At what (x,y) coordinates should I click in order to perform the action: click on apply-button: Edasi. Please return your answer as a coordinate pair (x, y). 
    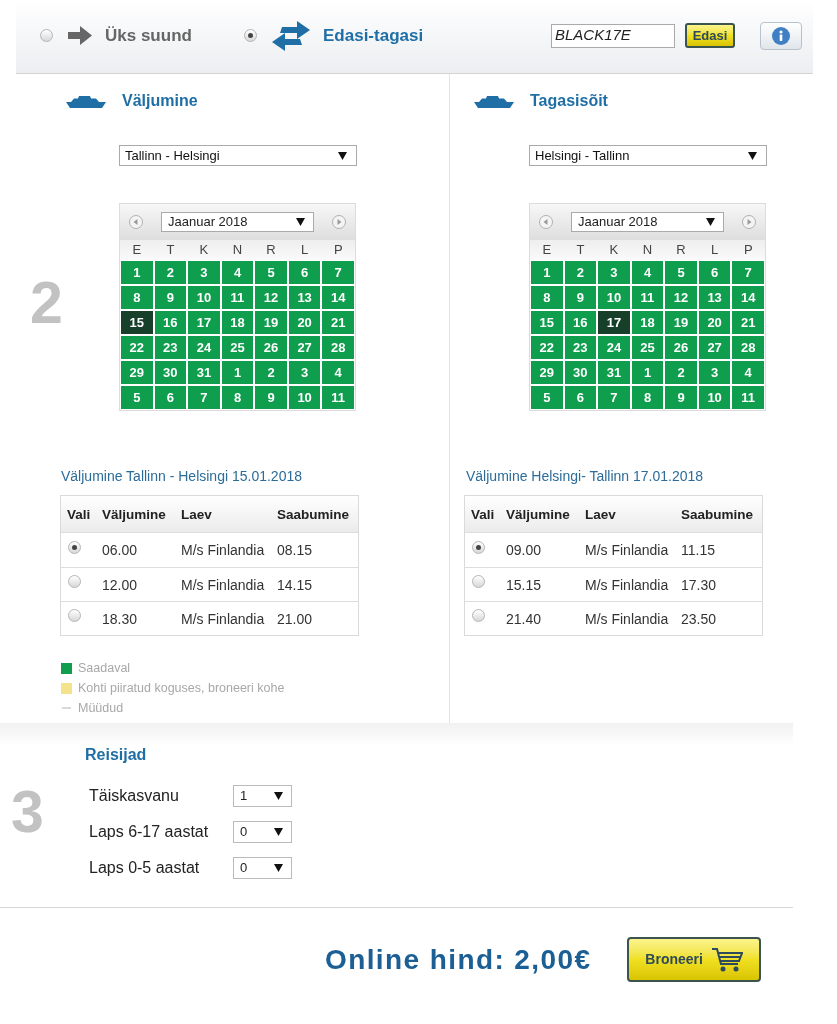
    Looking at the image, I should click on (710, 35).